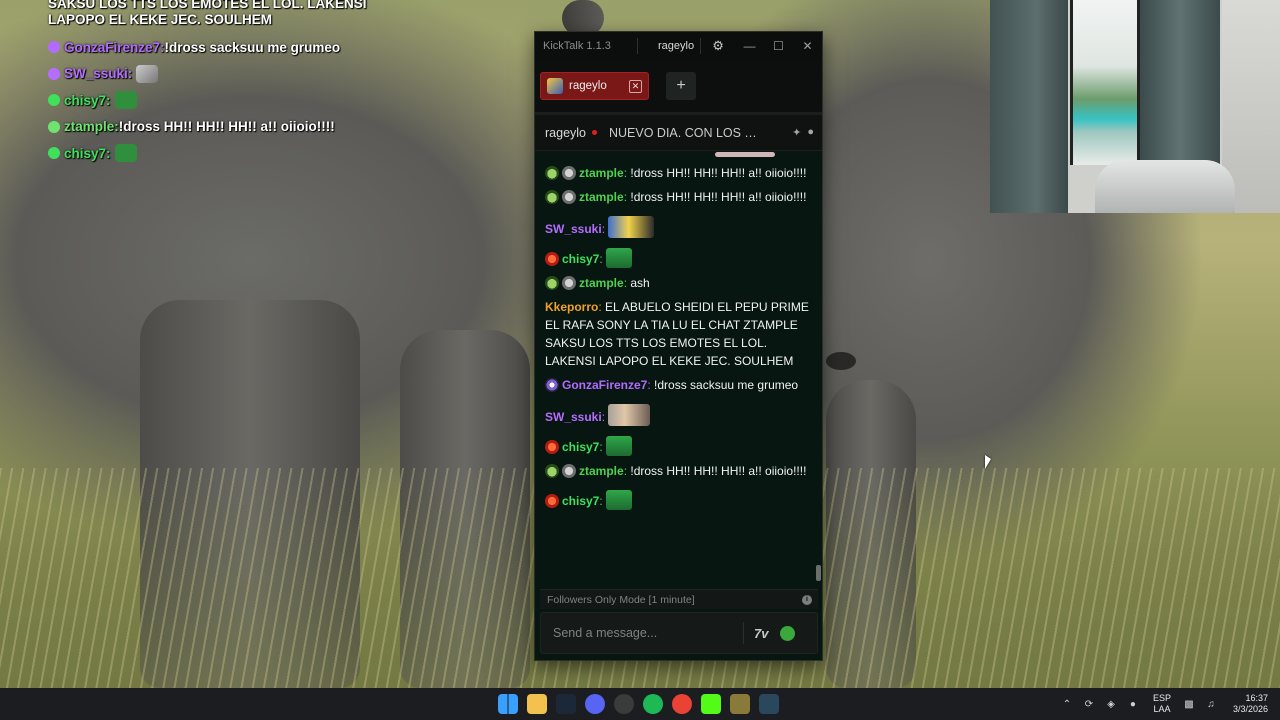 The image size is (1280, 720). What do you see at coordinates (218, 74) in the screenshot?
I see `overlay-line: SW_ssuki:` at bounding box center [218, 74].